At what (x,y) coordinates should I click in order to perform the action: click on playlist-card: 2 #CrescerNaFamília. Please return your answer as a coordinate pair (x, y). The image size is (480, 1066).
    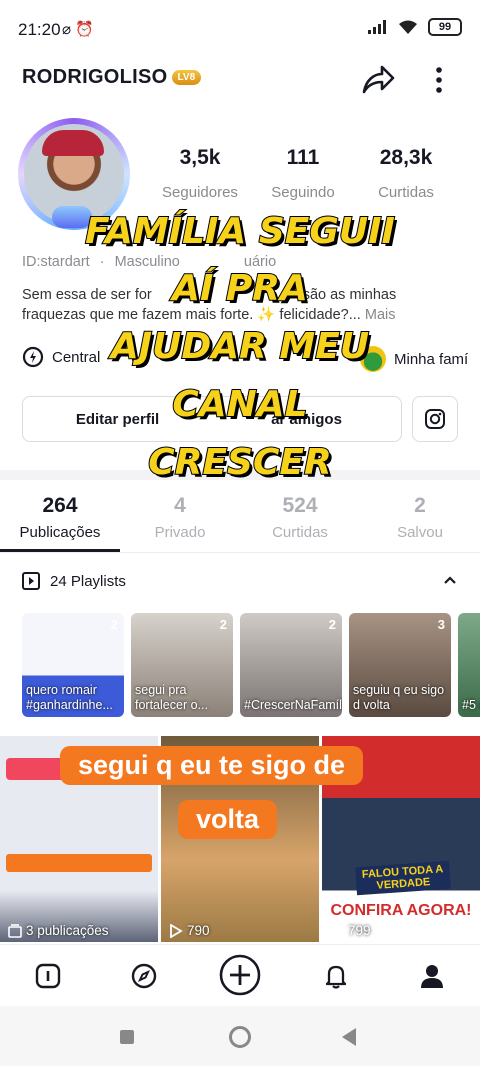
    Looking at the image, I should click on (291, 665).